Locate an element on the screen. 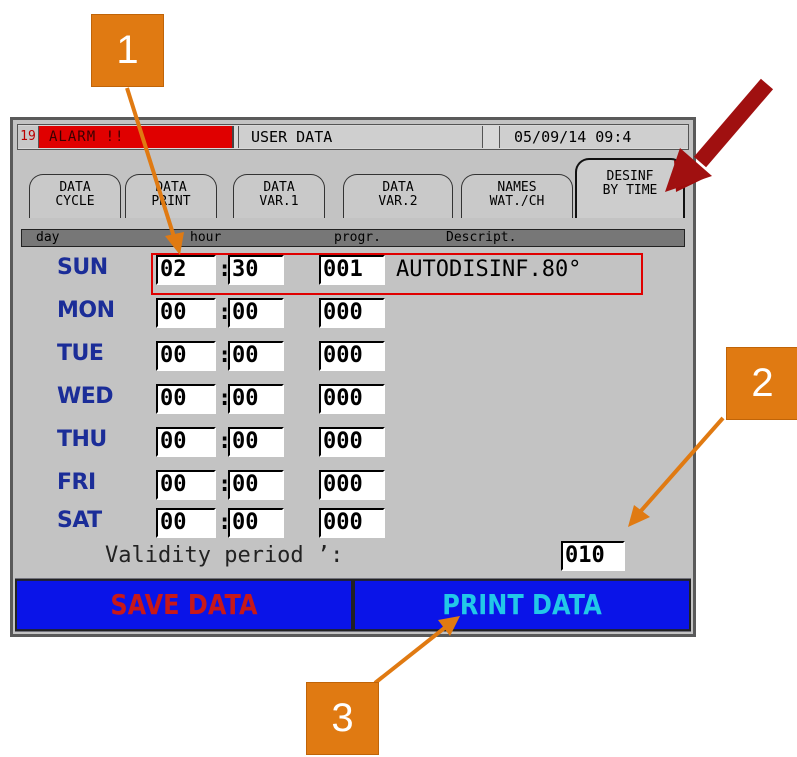  tab-desinf-by-time: DESINF BY TIME is located at coordinates (630, 188).